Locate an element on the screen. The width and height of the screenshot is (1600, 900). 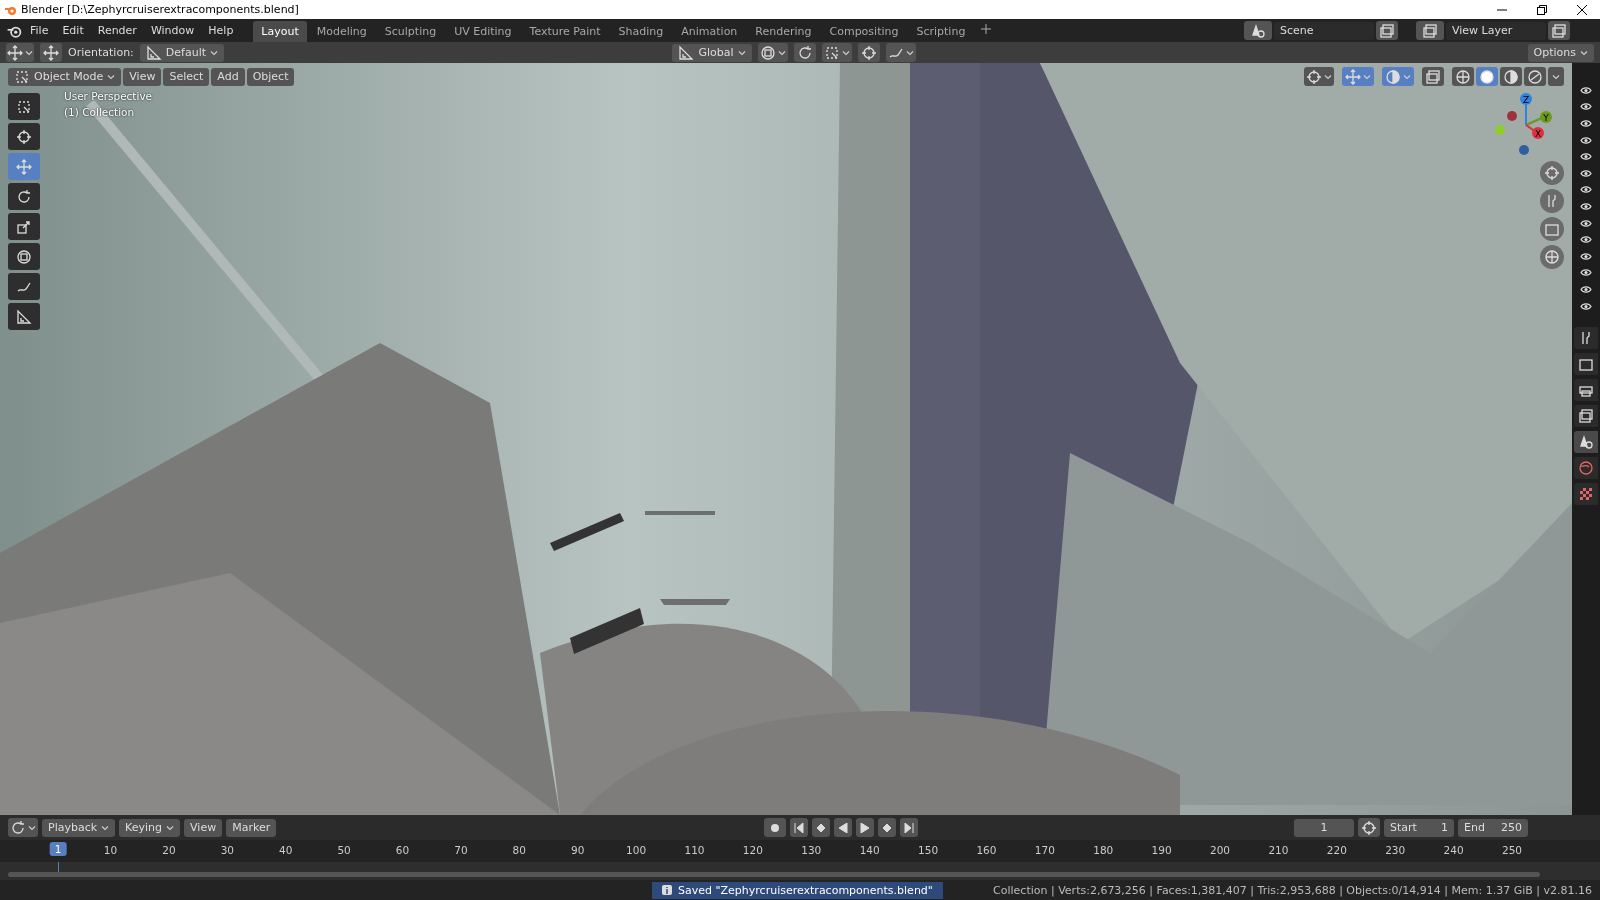
playhead: 1 is located at coordinates (58, 849).